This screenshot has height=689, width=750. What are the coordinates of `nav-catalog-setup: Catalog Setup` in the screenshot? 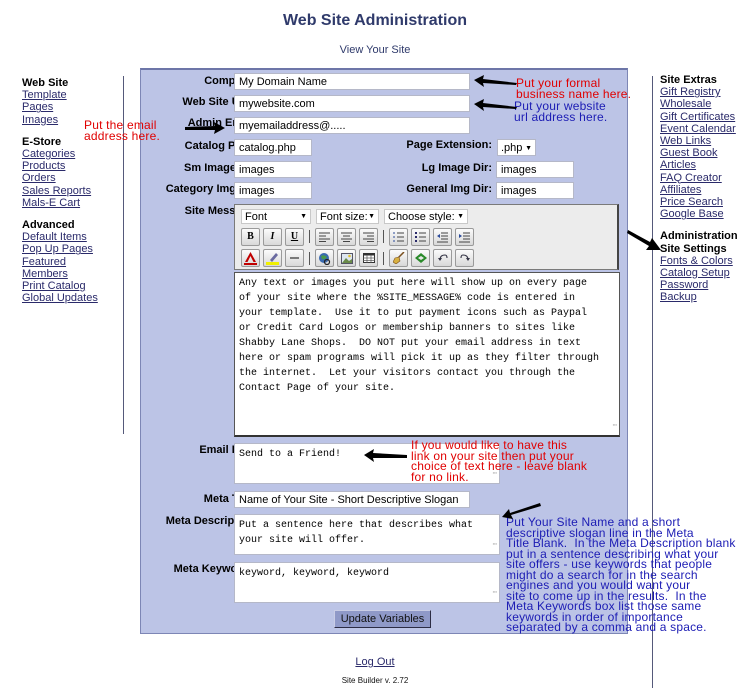 It's located at (699, 273).